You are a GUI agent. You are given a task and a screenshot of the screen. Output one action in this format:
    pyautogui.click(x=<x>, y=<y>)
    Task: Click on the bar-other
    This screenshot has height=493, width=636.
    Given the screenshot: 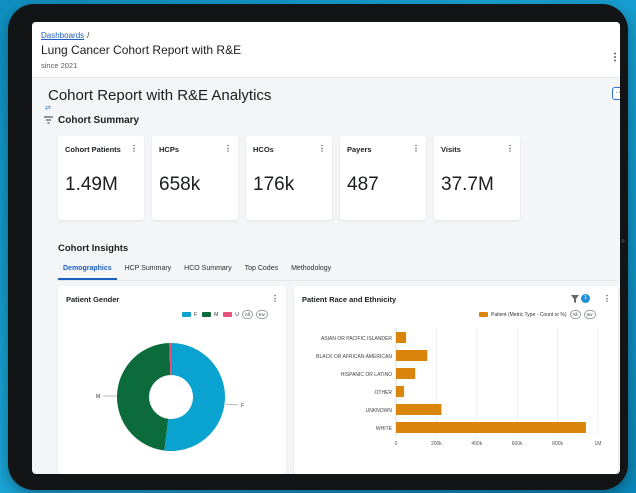 What is the action you would take?
    pyautogui.click(x=400, y=391)
    